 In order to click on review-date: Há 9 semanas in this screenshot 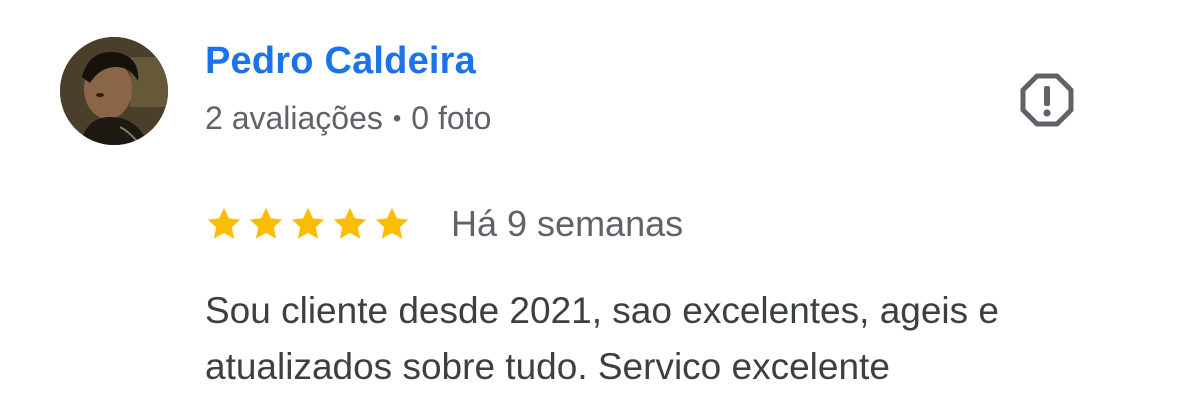, I will do `click(567, 223)`.